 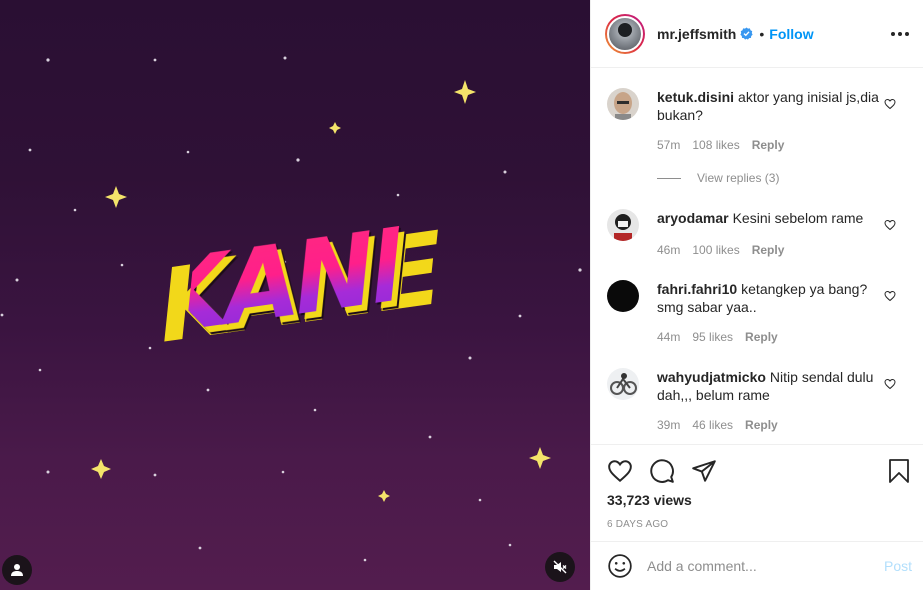 I want to click on comment-time: 44m, so click(x=668, y=337).